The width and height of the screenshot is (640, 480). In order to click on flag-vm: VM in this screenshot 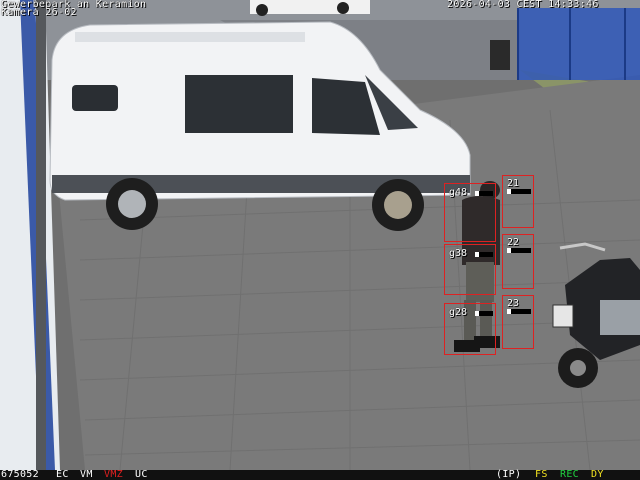, I will do `click(86, 474)`.